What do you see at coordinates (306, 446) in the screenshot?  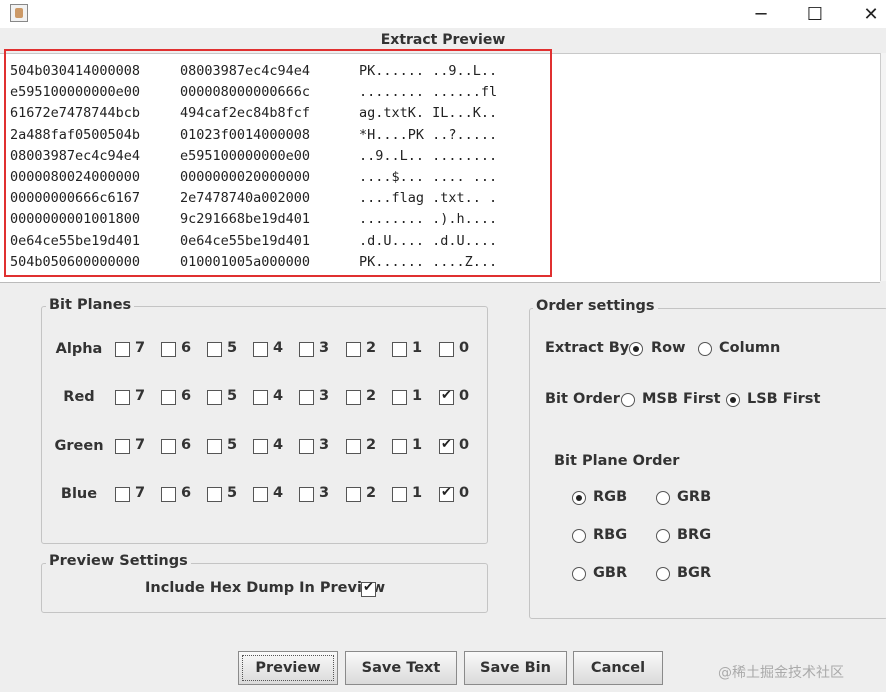 I see `green-bit-3-checkbox` at bounding box center [306, 446].